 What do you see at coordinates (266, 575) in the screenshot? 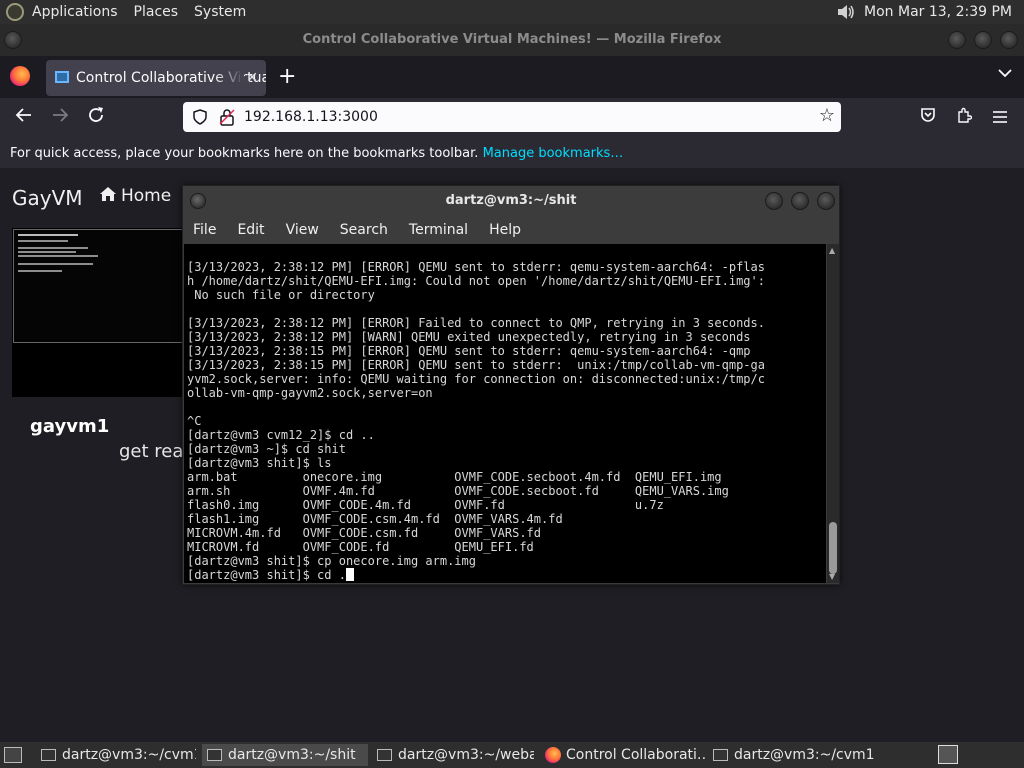
I see `prompt-text: [dartz@vm3 shit]$ cd .` at bounding box center [266, 575].